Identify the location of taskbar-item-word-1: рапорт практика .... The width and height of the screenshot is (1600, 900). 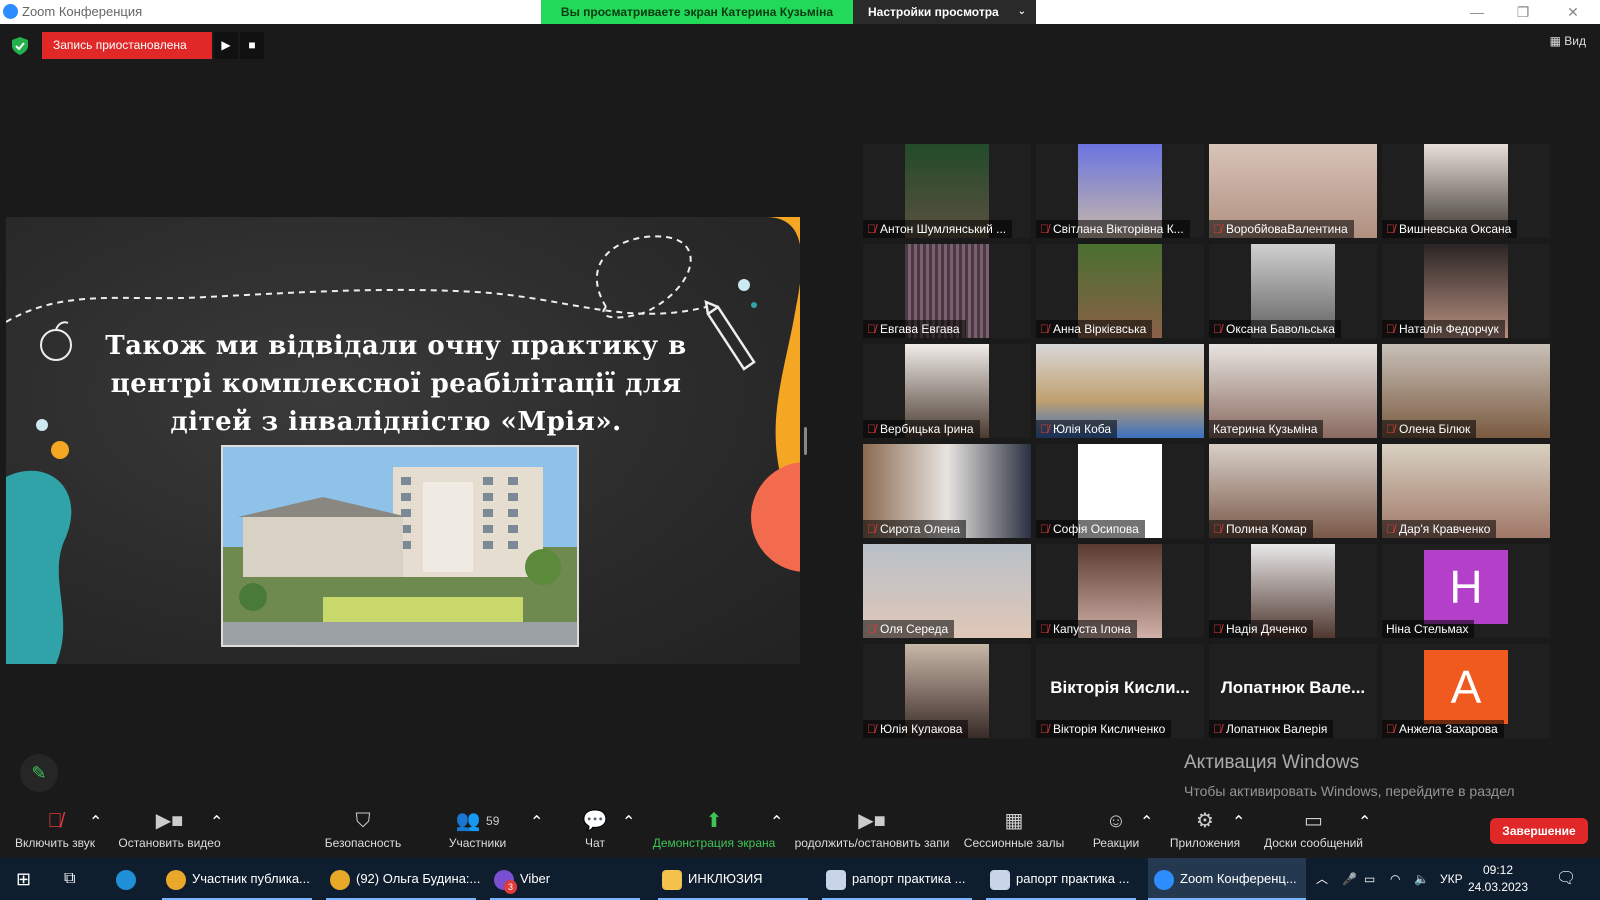
(897, 879).